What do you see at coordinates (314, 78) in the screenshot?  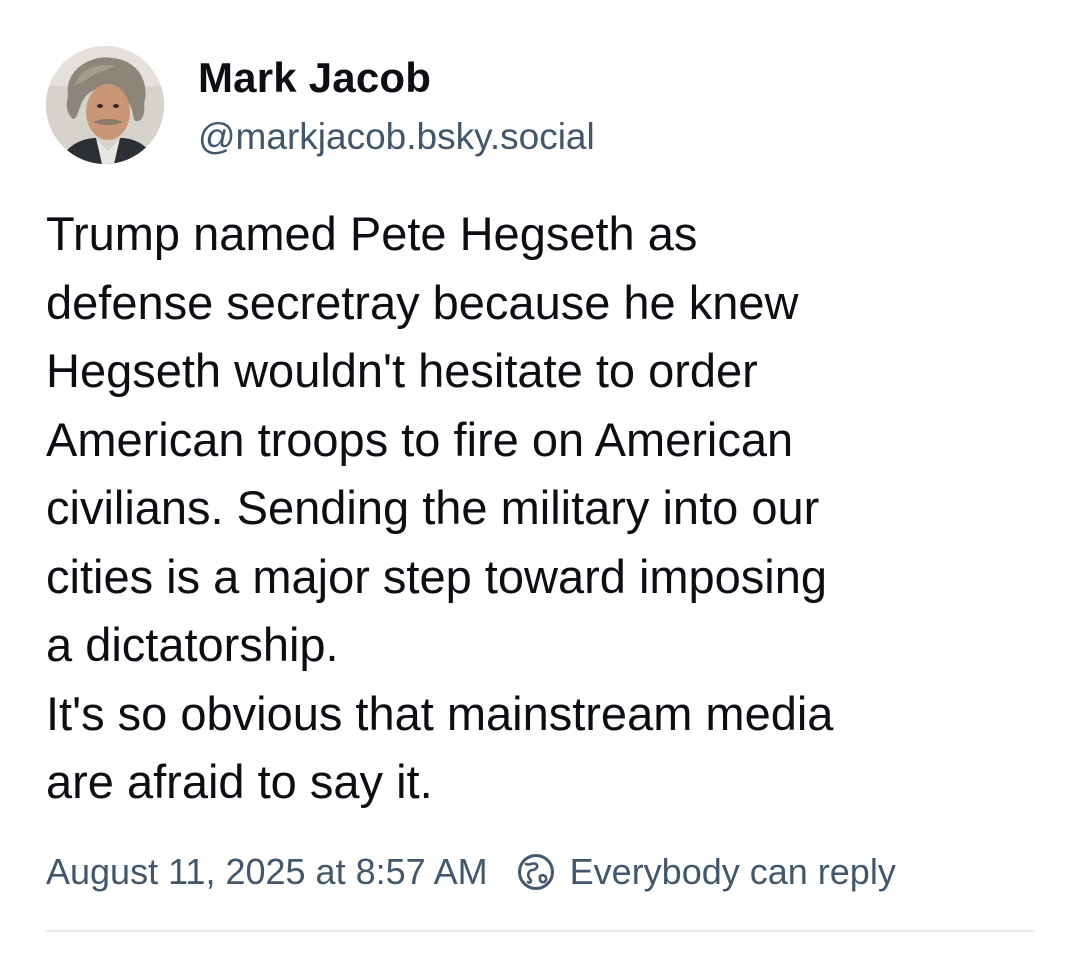 I see `author-name: Mark Jacob` at bounding box center [314, 78].